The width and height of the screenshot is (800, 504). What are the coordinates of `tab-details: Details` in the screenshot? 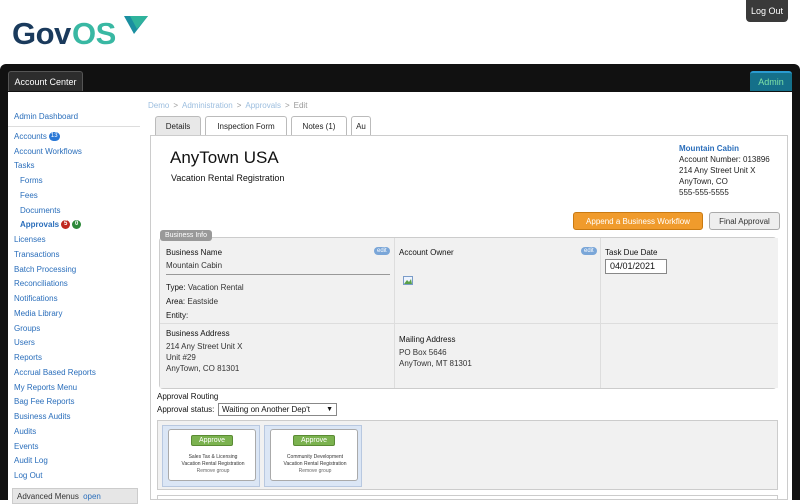 It's located at (178, 125).